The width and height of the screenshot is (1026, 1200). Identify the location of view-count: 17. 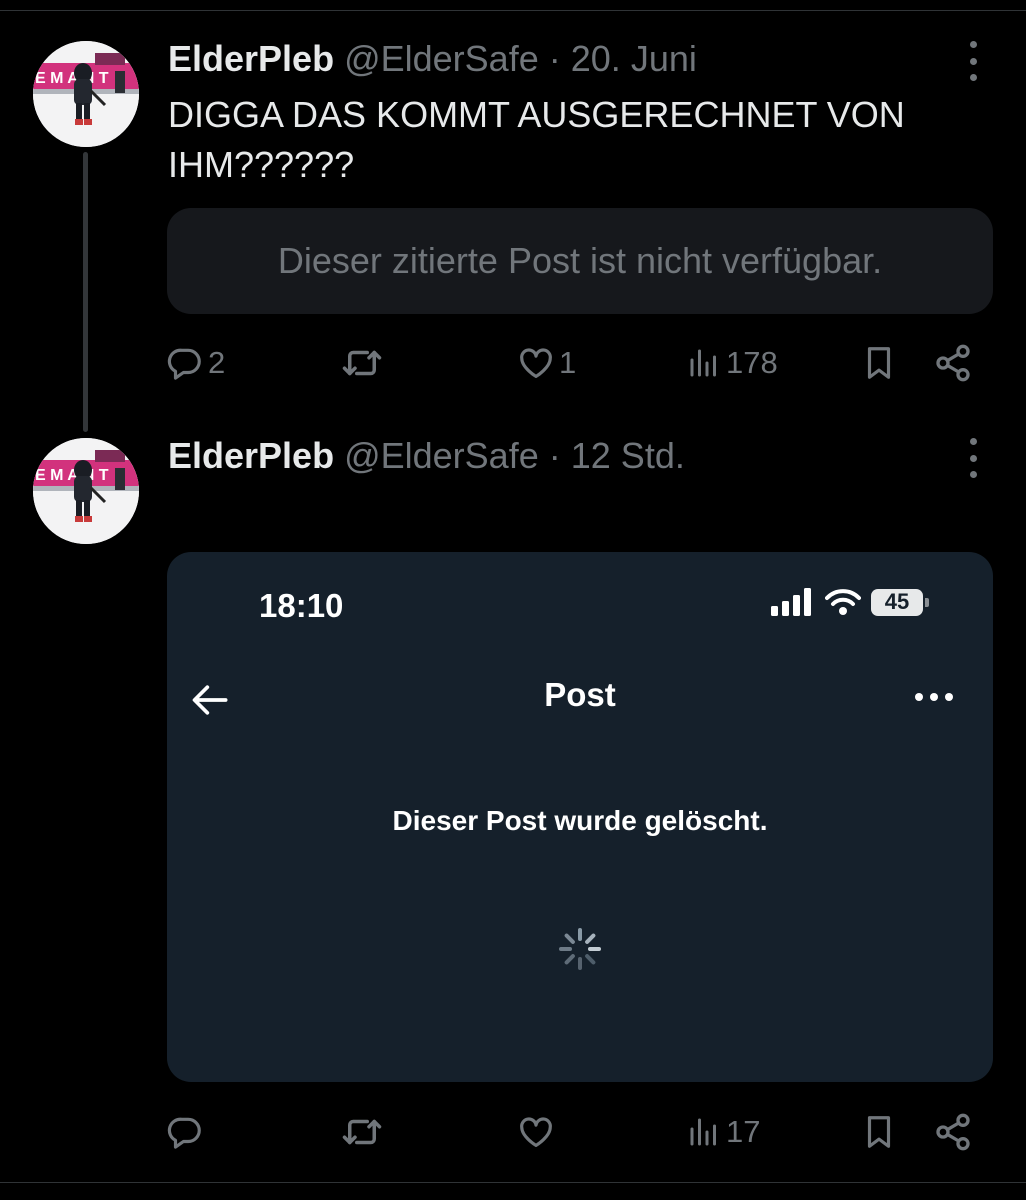
(743, 1131).